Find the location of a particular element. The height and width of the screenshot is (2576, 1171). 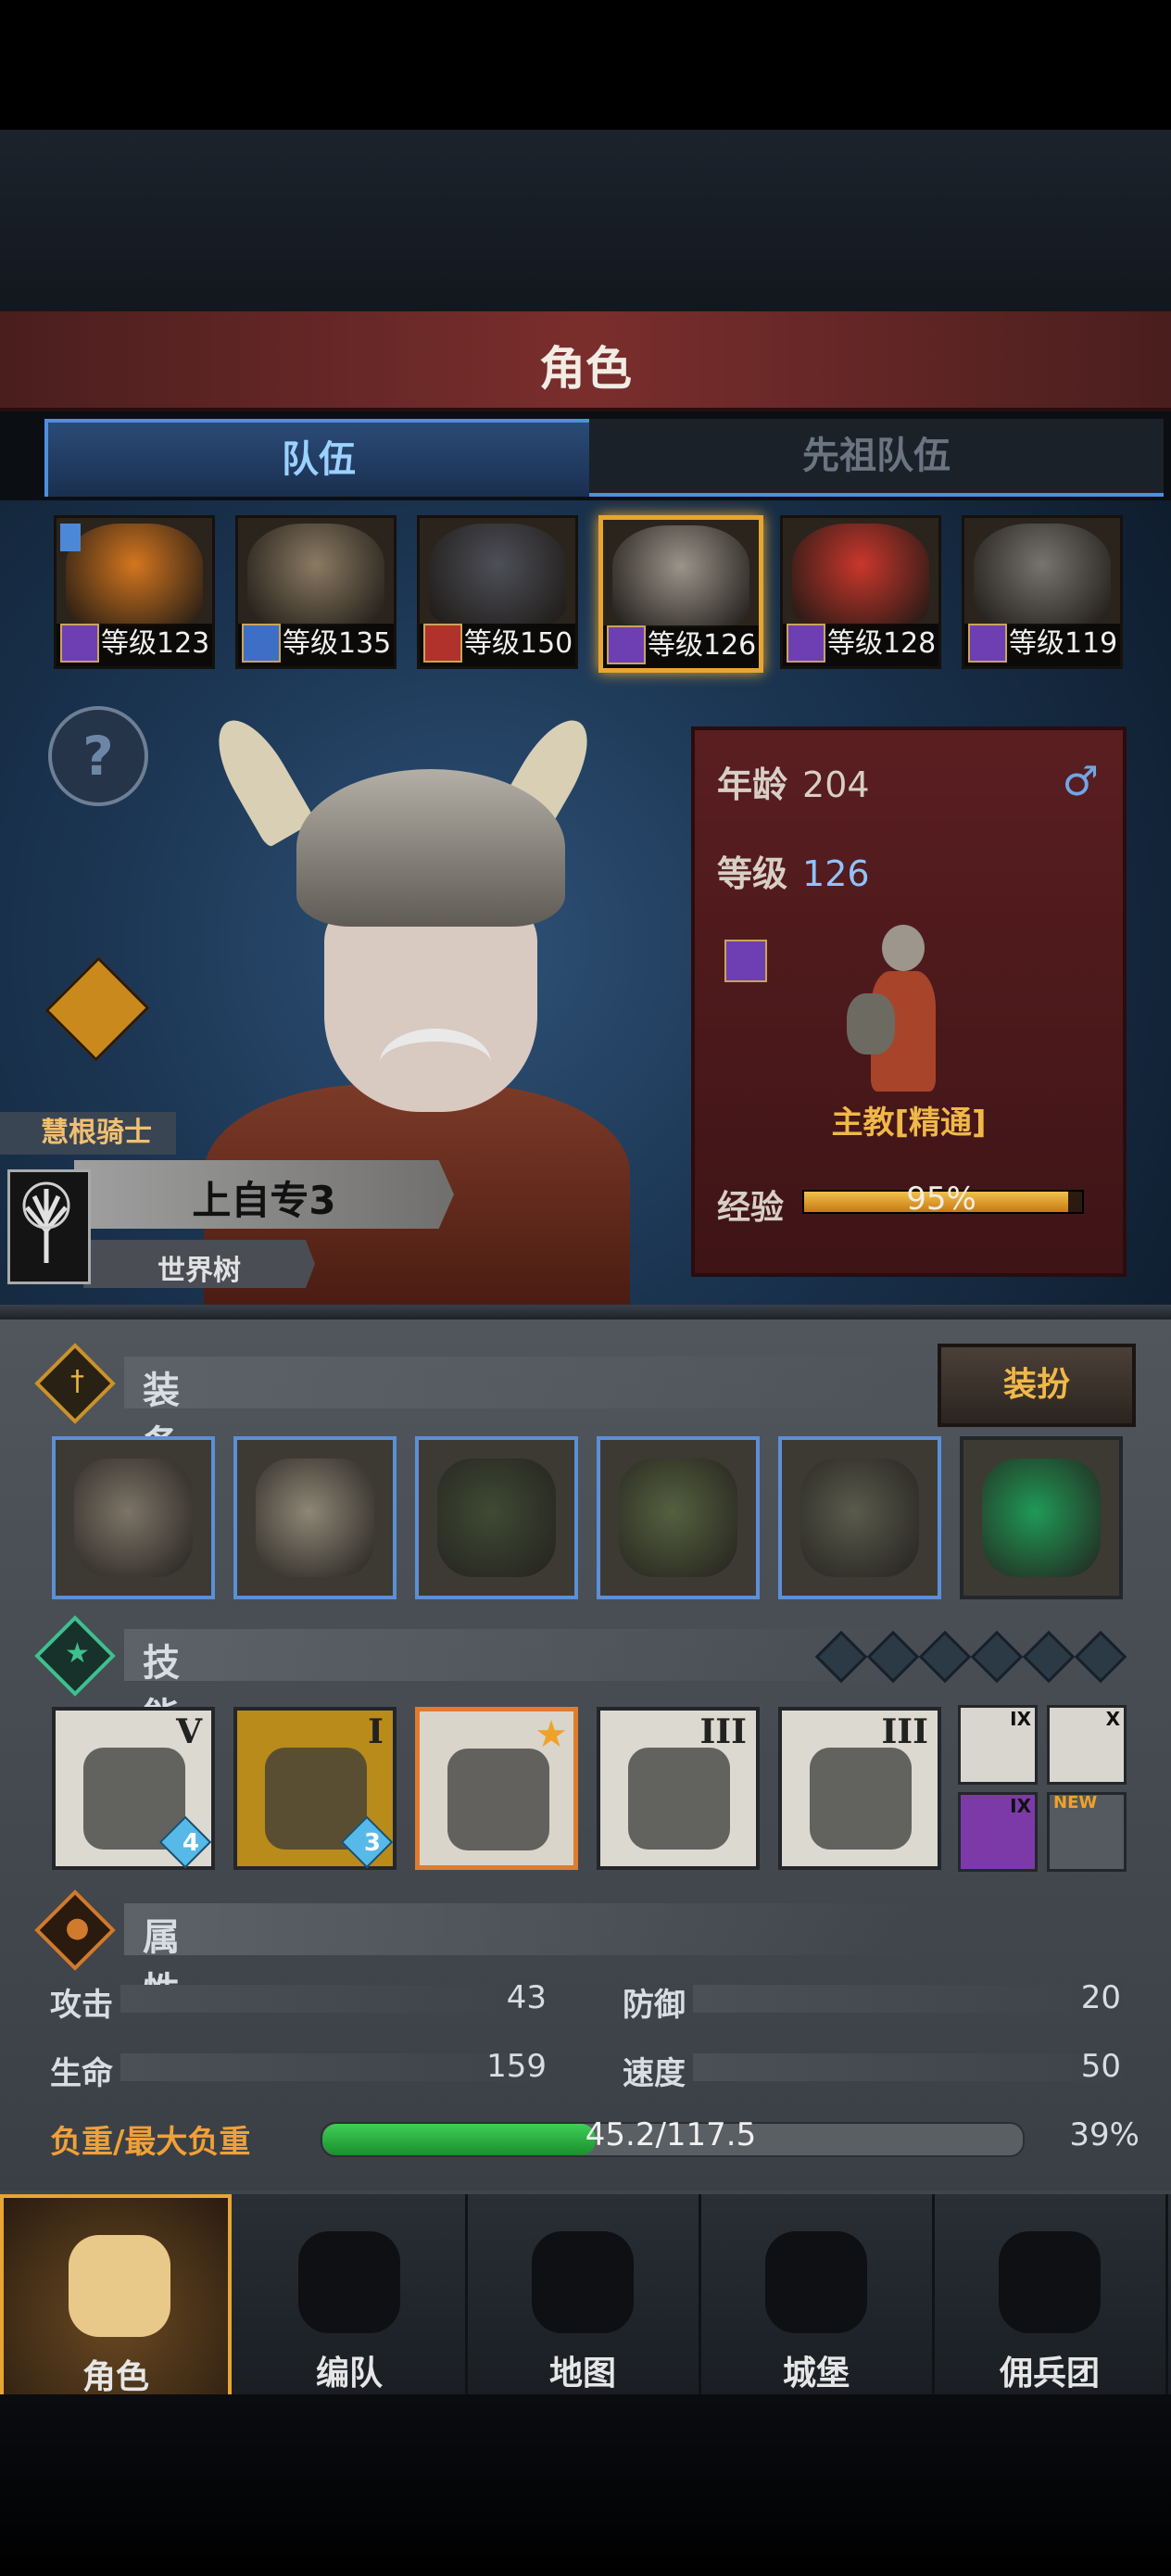

flag-icon is located at coordinates (70, 537).